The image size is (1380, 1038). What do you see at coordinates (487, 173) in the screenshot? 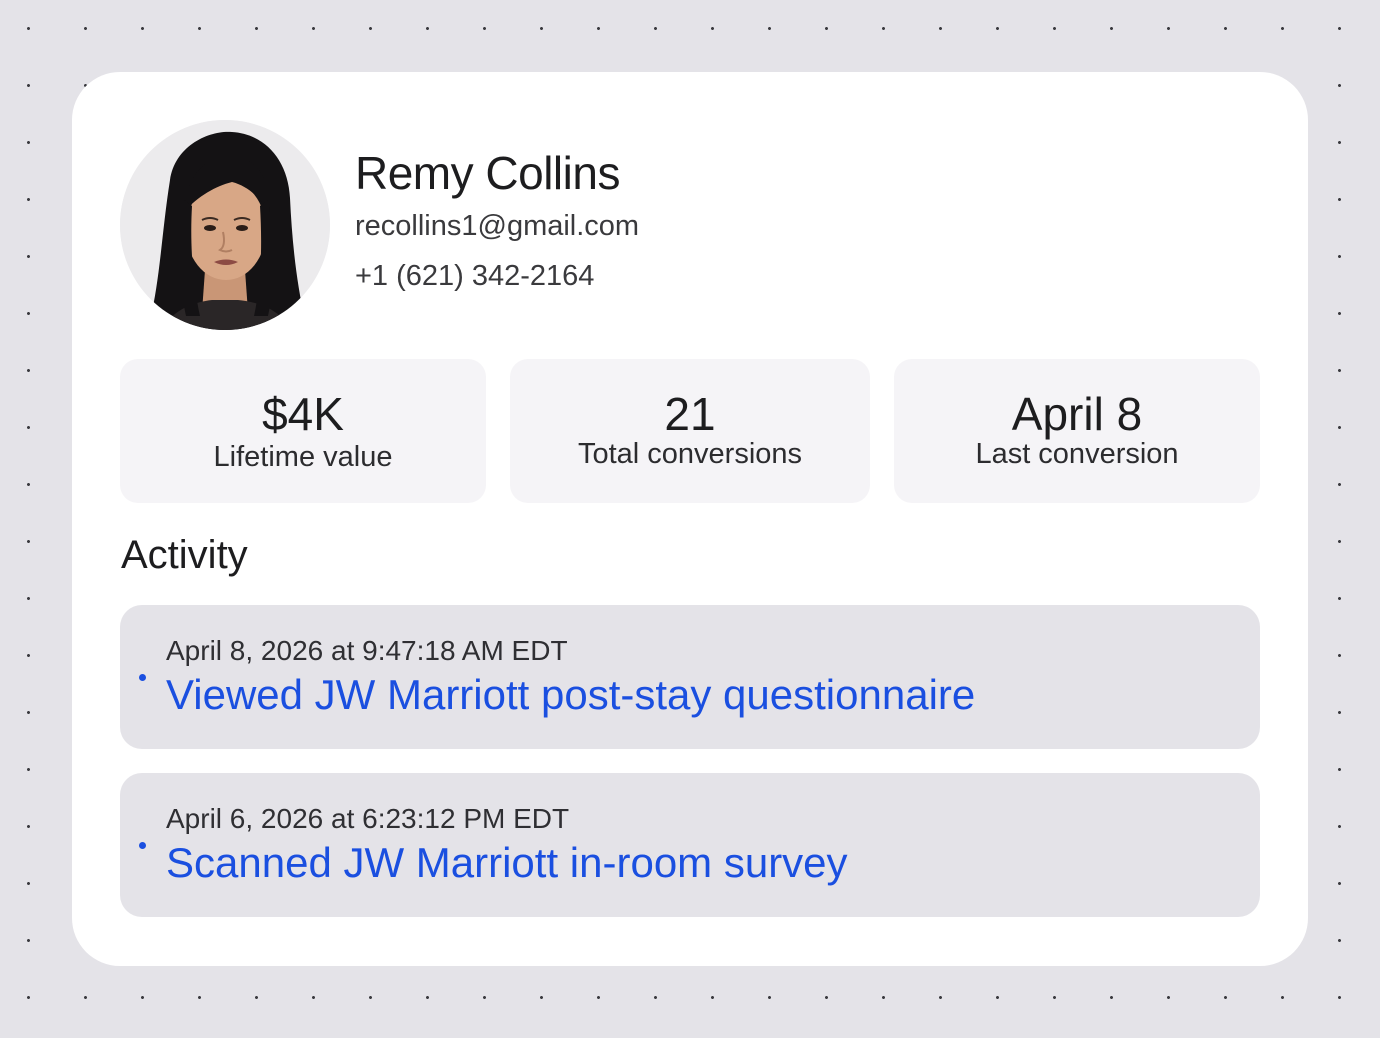
I see `customer-name: Remy Collins` at bounding box center [487, 173].